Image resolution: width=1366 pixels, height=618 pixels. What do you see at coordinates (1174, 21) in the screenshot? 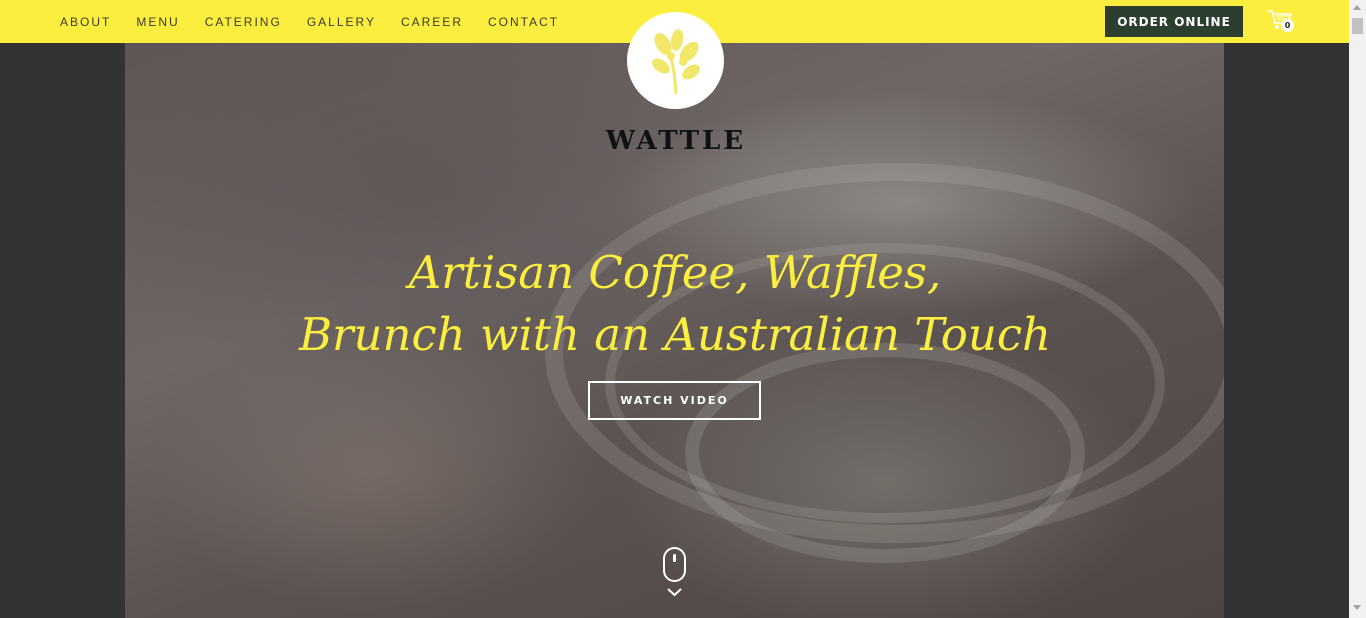
I see `order-online-button: ORDER ONLINE` at bounding box center [1174, 21].